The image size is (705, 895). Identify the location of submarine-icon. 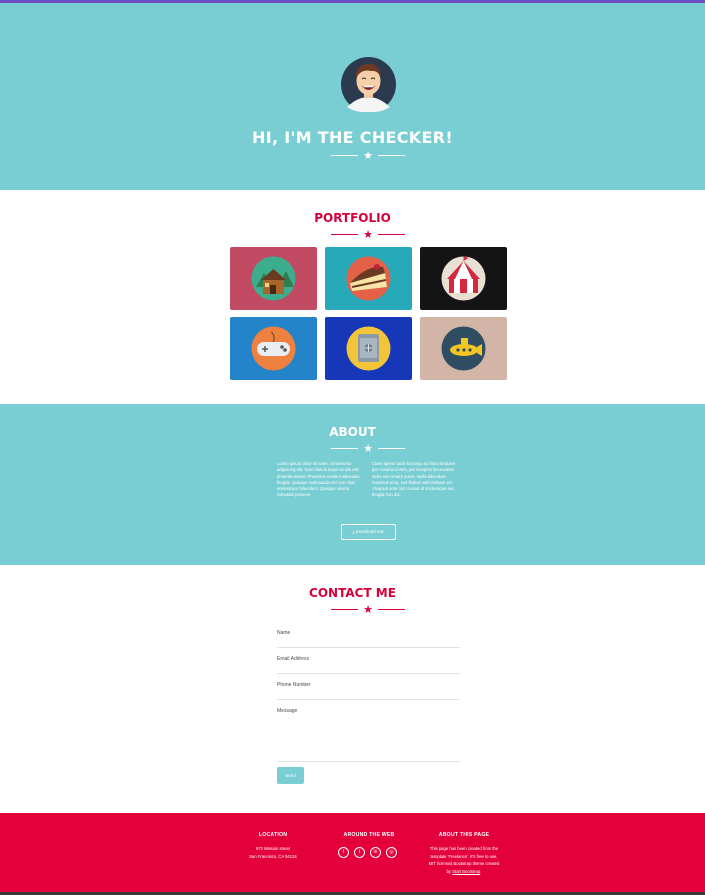
(463, 348).